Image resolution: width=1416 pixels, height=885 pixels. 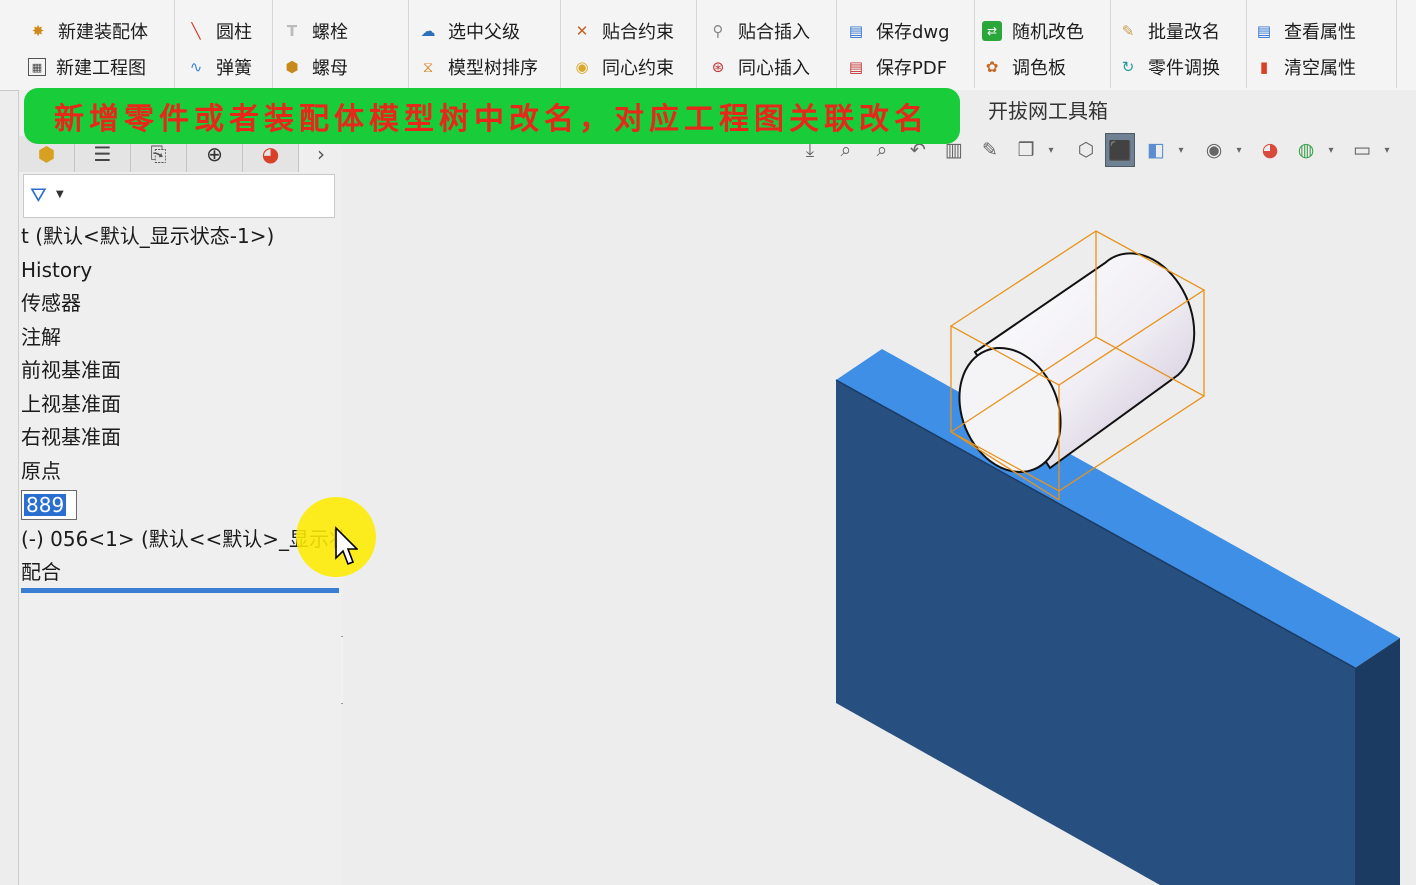 What do you see at coordinates (856, 30) in the screenshot?
I see `save-dwg-icon: ▤` at bounding box center [856, 30].